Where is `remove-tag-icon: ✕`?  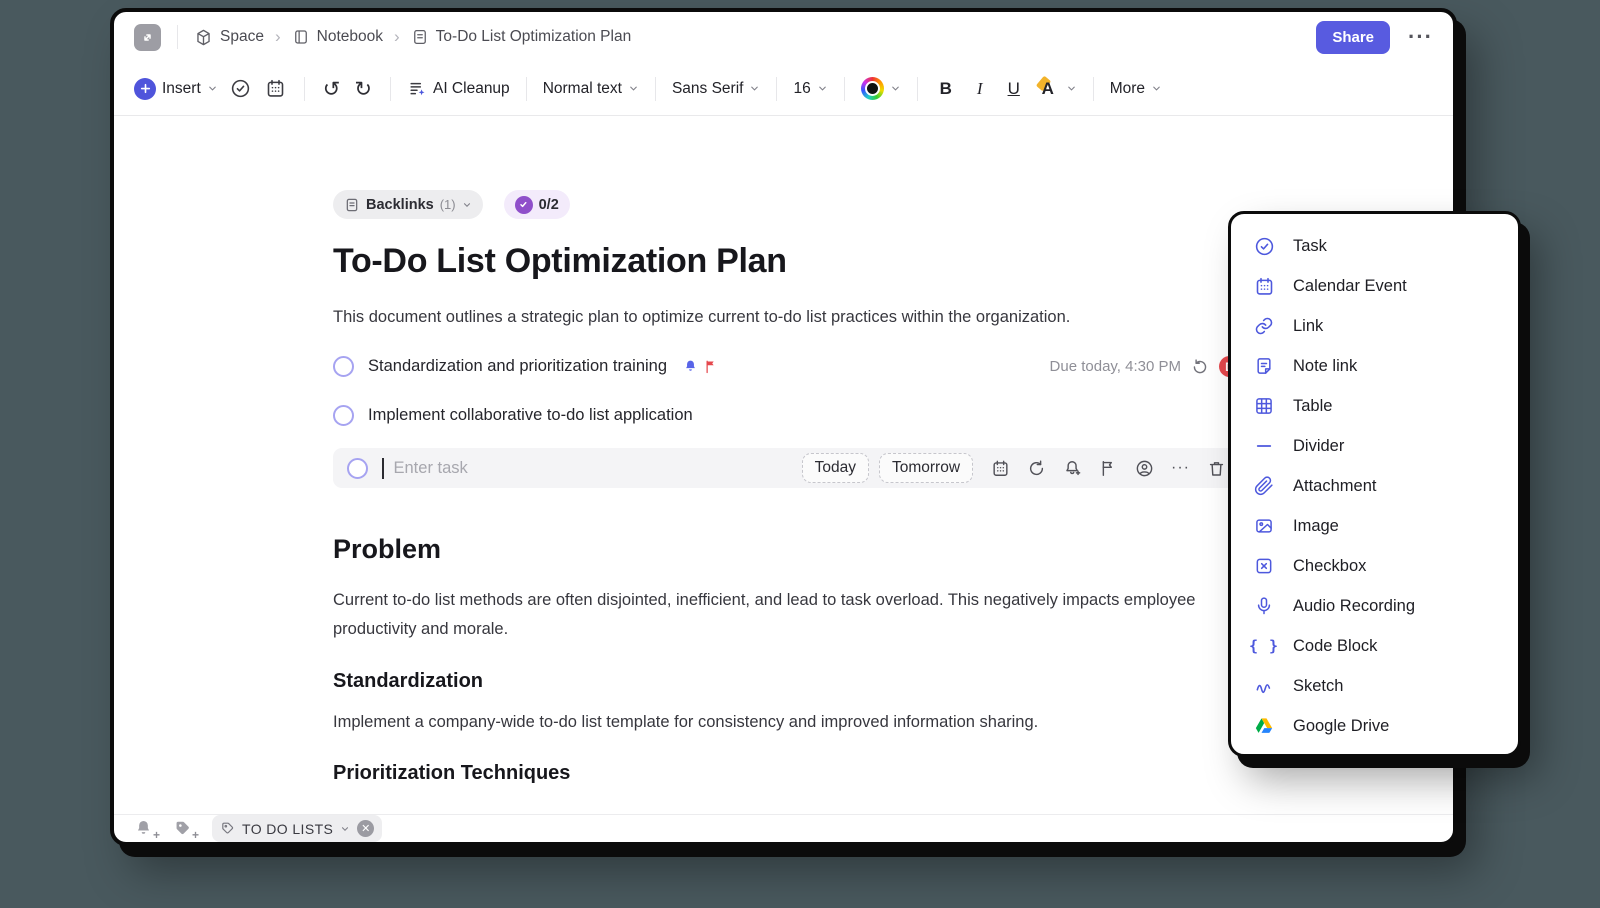
remove-tag-icon: ✕ is located at coordinates (366, 828).